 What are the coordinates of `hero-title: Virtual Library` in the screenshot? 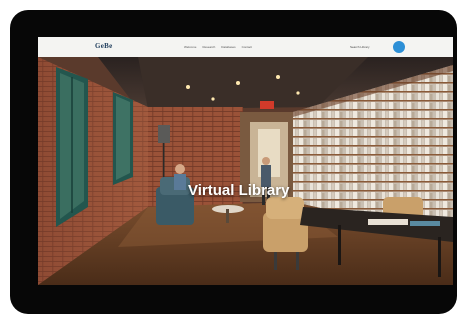 It's located at (239, 190).